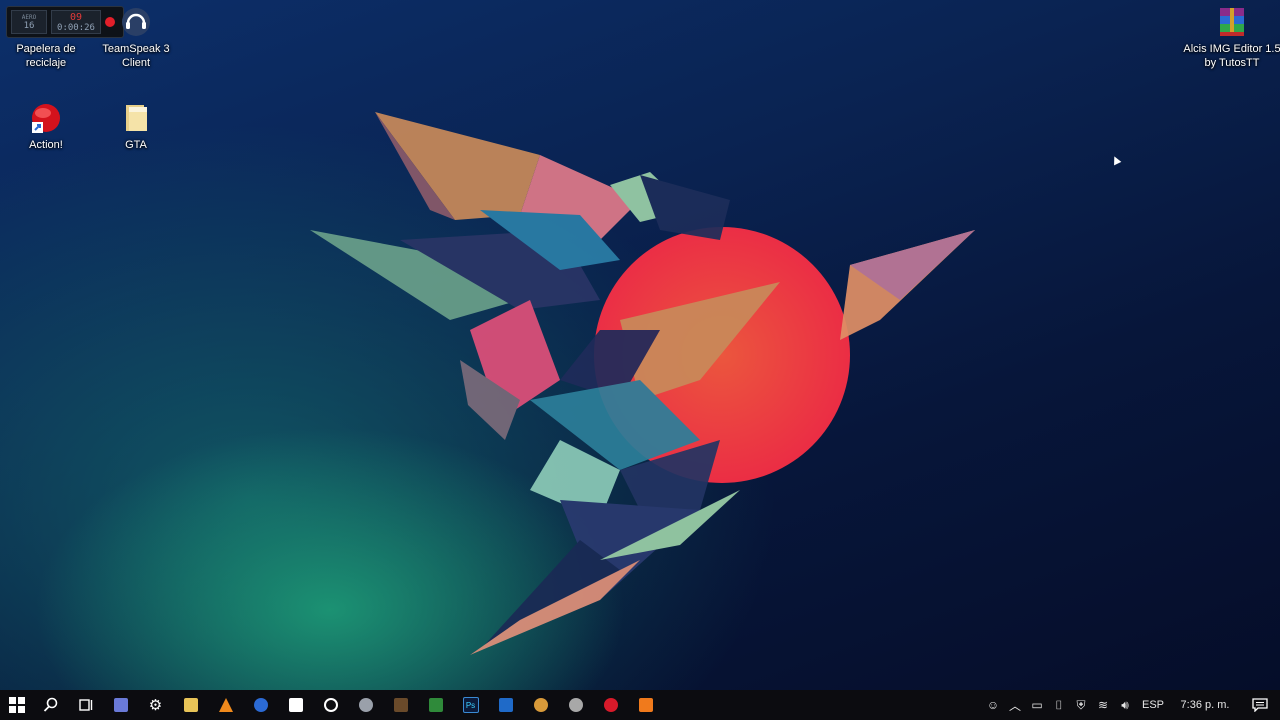 The height and width of the screenshot is (720, 1280). I want to click on recycle-bin-icon, so click(46, 22).